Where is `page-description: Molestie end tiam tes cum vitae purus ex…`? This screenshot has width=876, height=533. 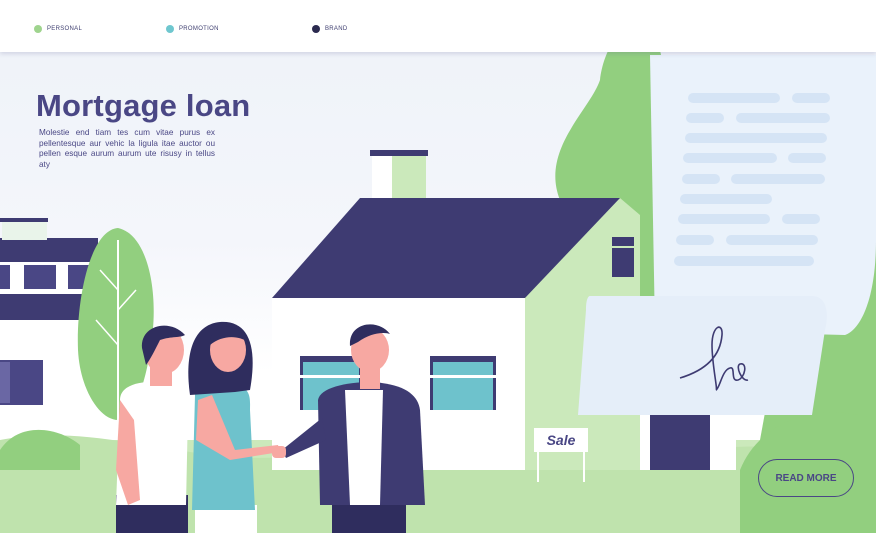 page-description: Molestie end tiam tes cum vitae purus ex… is located at coordinates (127, 148).